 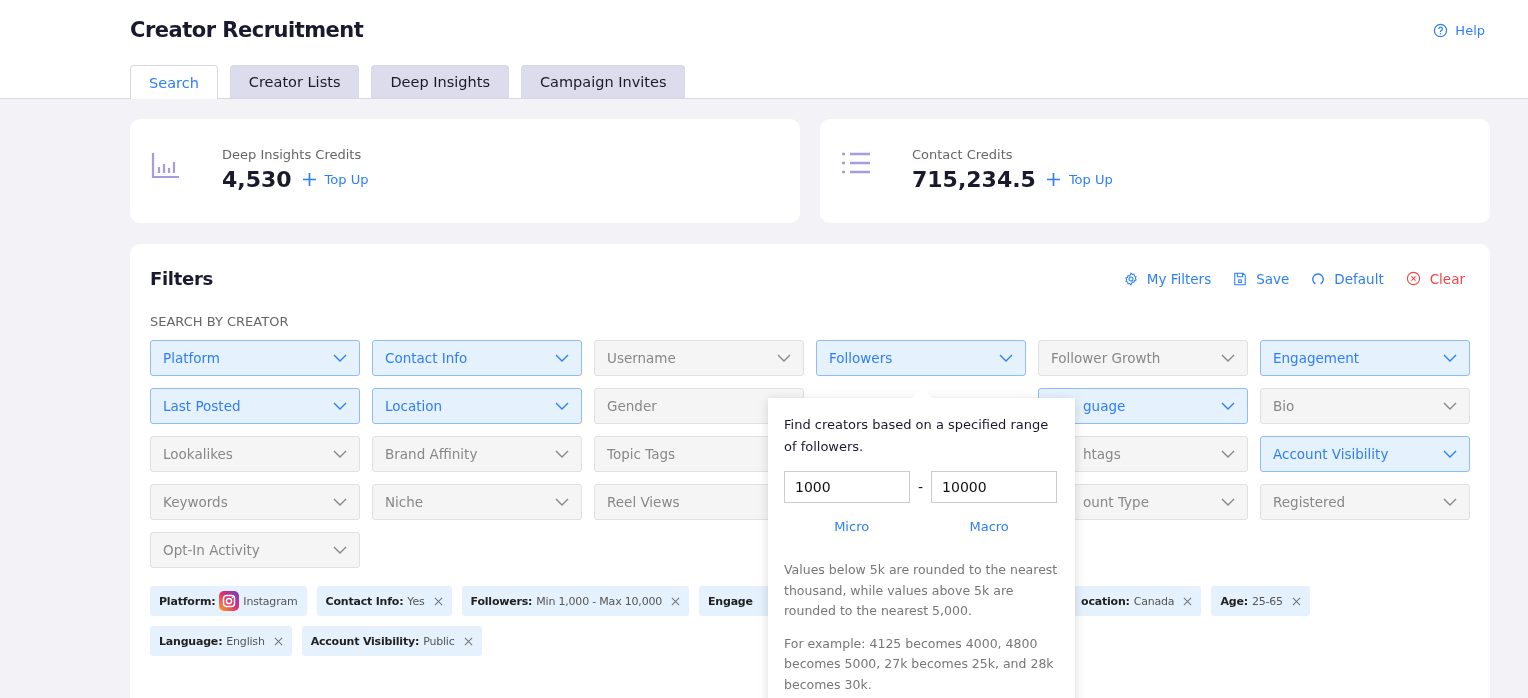 I want to click on filter-chip: Age: 25-65, so click(x=1260, y=601).